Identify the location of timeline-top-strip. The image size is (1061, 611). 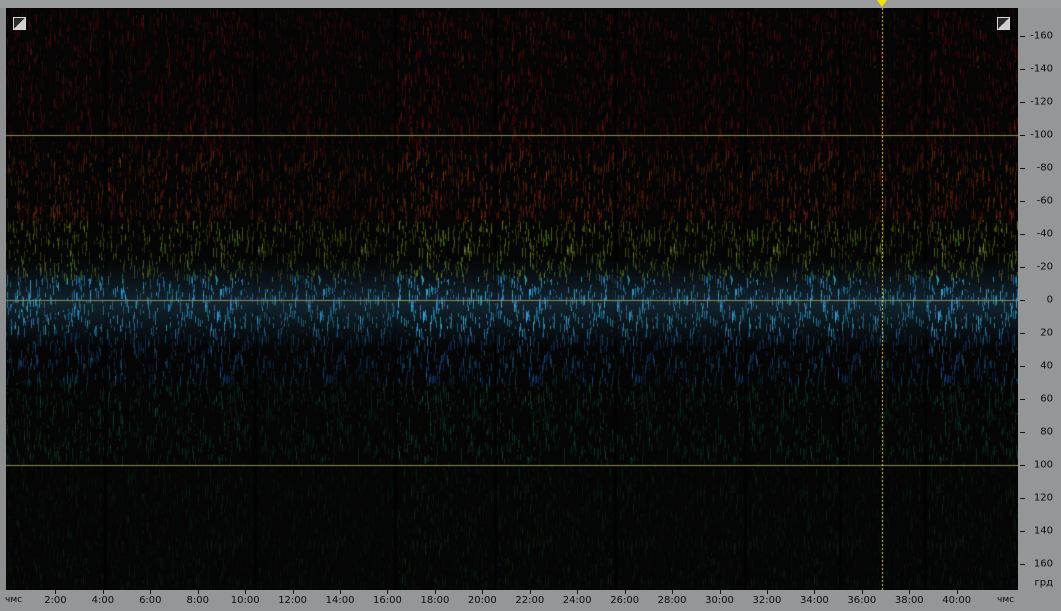
(530, 4).